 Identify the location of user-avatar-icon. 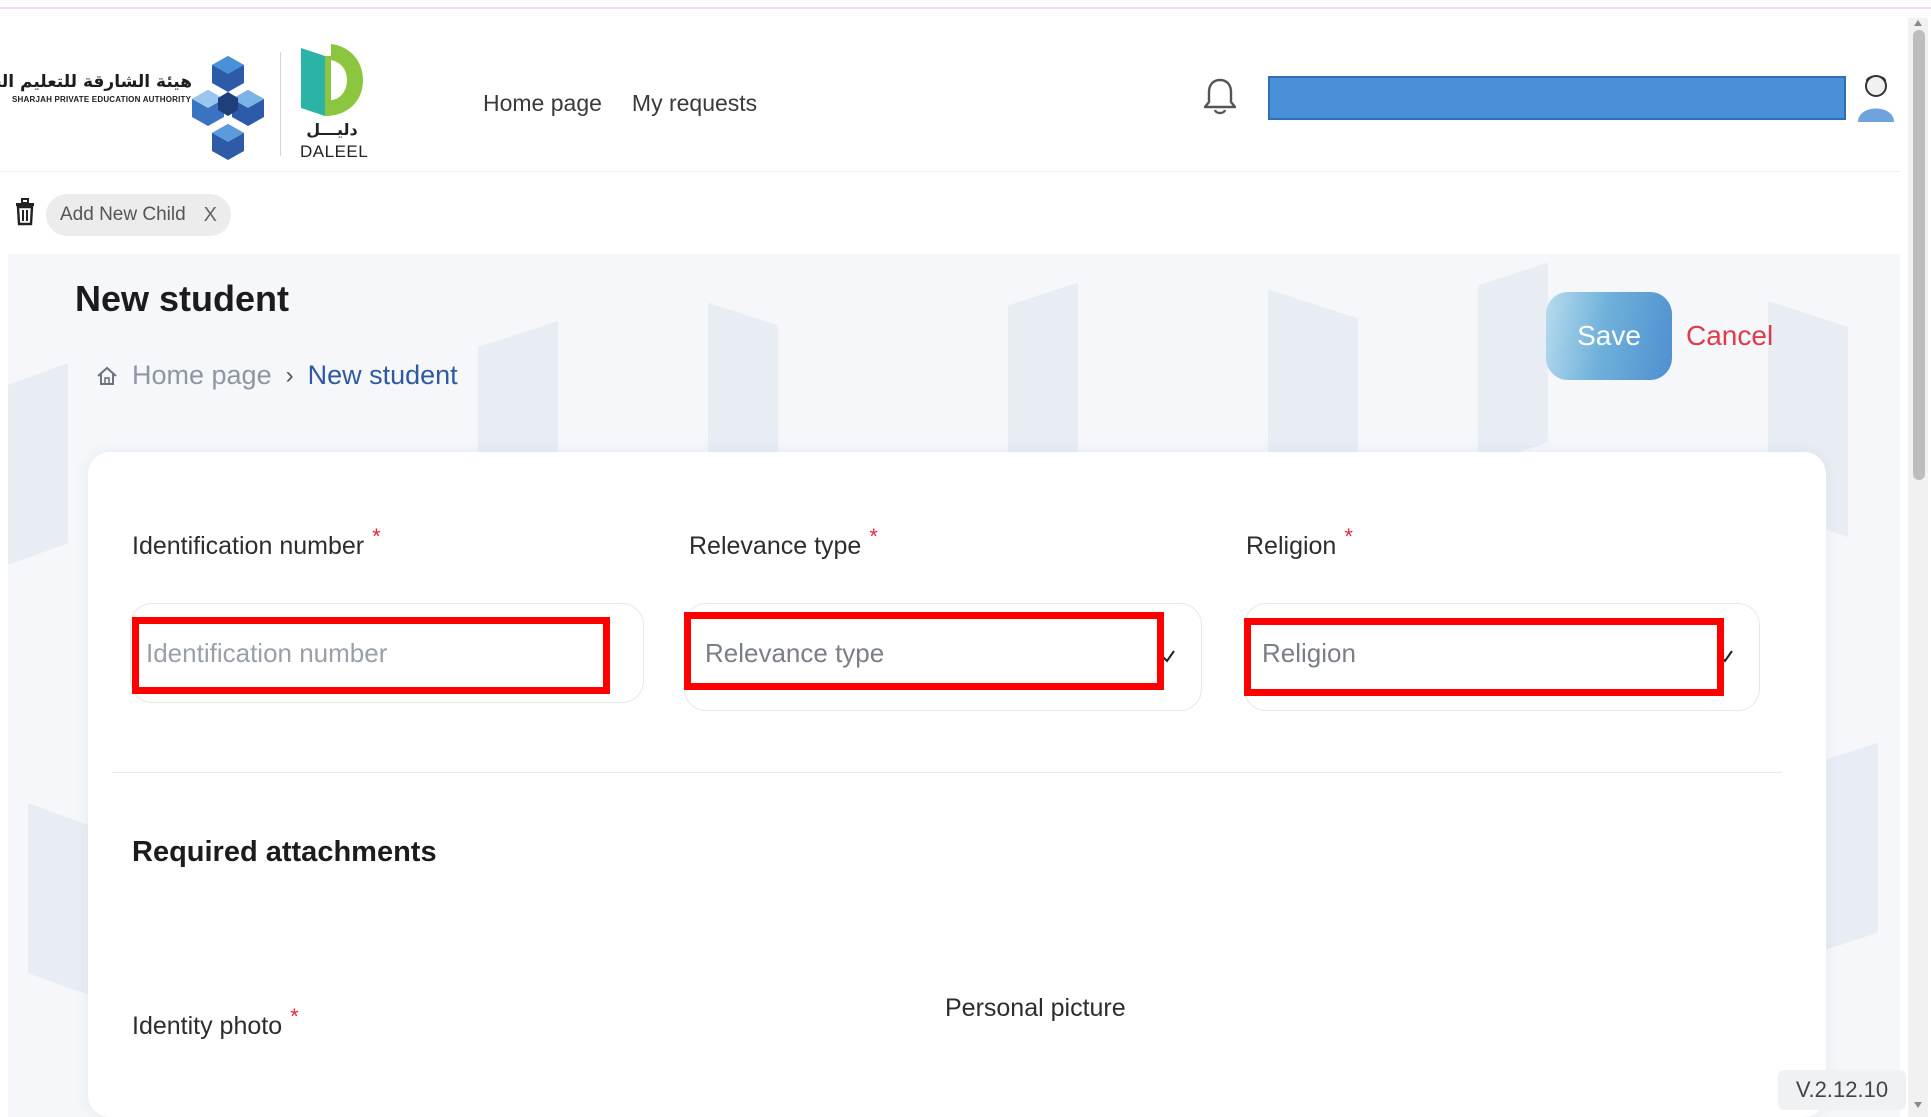
(1876, 100).